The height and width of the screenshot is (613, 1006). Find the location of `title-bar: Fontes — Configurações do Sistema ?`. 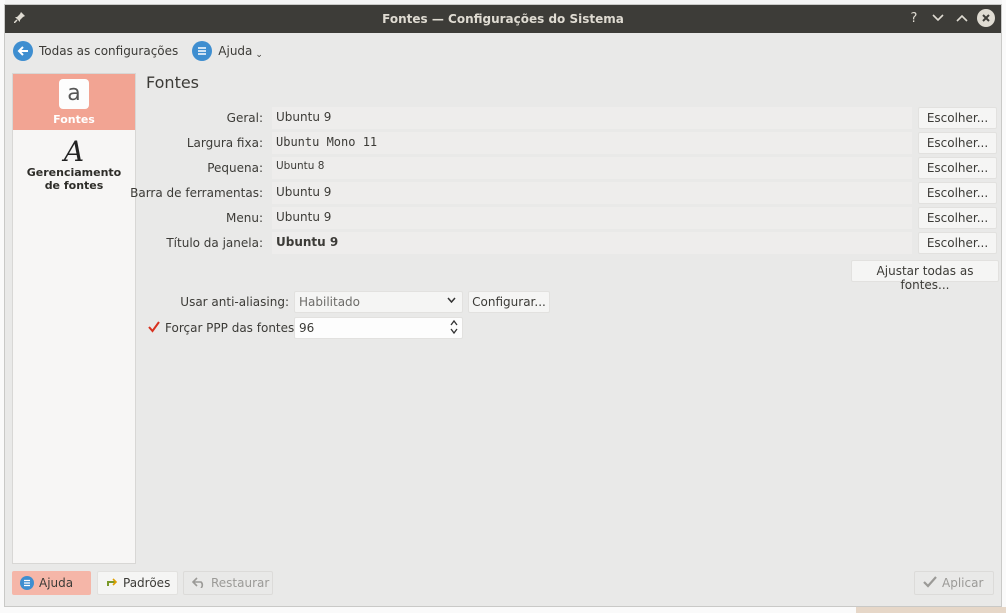

title-bar: Fontes — Configurações do Sistema ? is located at coordinates (503, 19).